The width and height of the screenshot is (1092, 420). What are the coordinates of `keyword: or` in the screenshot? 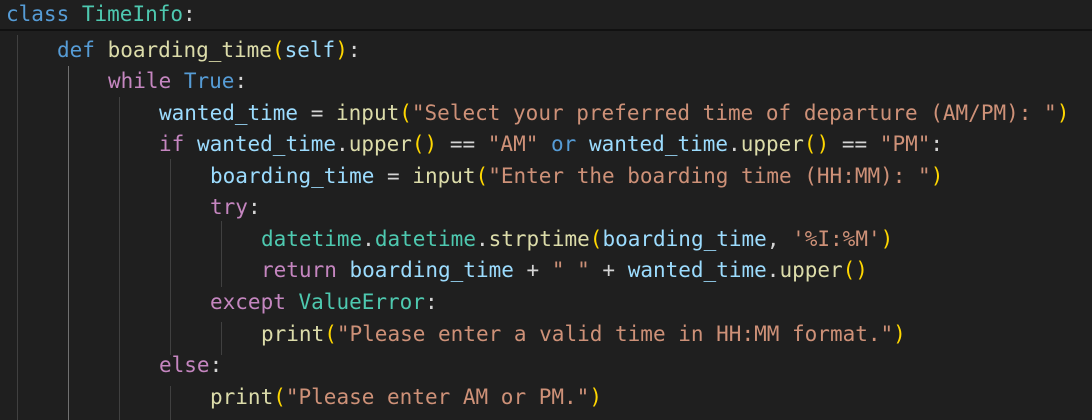 It's located at (564, 144).